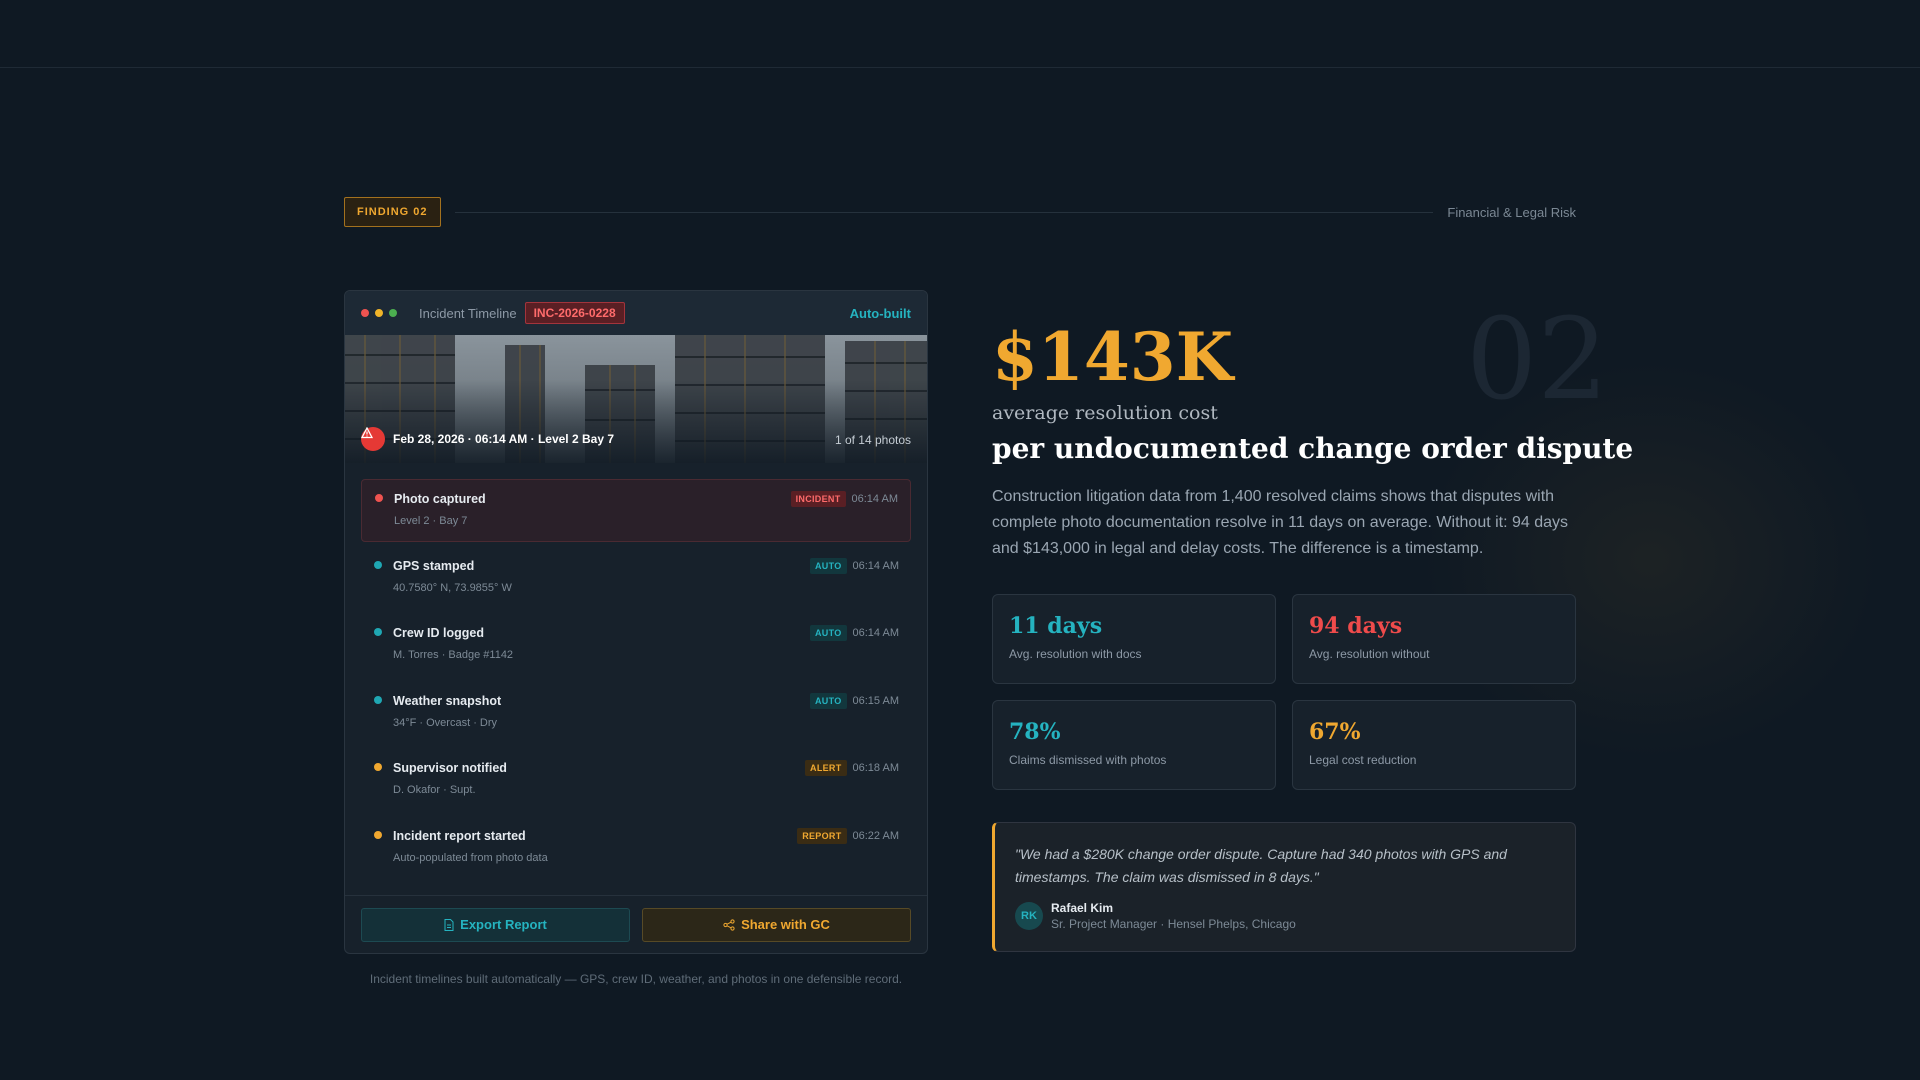 Image resolution: width=1920 pixels, height=1080 pixels. Describe the element at coordinates (818, 499) in the screenshot. I see `event-tag-badge: INCIDENT` at that location.